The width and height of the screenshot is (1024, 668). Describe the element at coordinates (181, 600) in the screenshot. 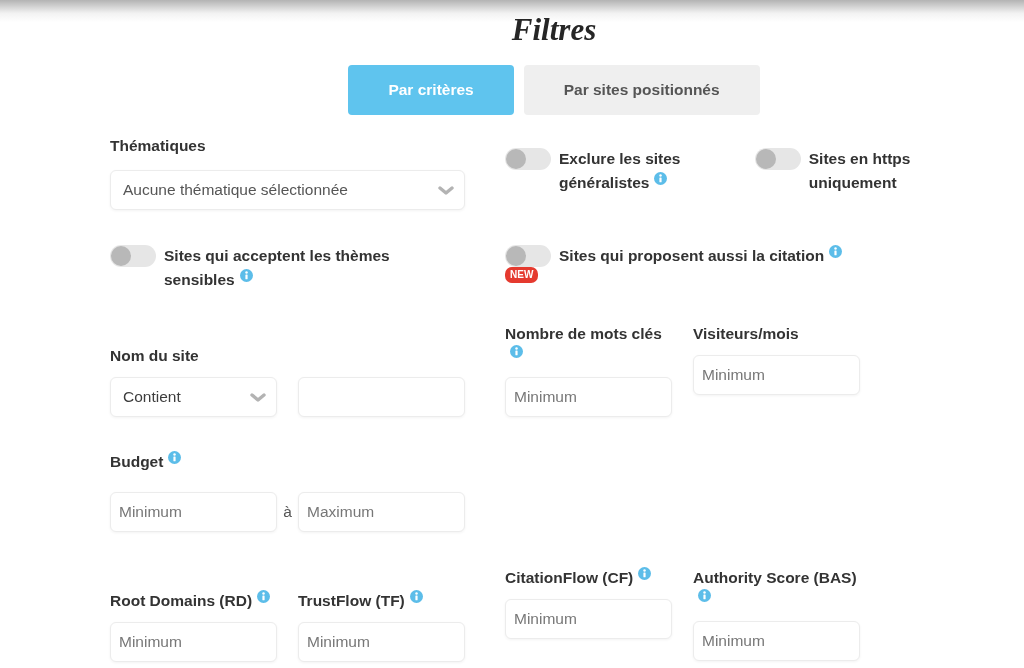

I see `field-label: Root Domains (RD)` at that location.